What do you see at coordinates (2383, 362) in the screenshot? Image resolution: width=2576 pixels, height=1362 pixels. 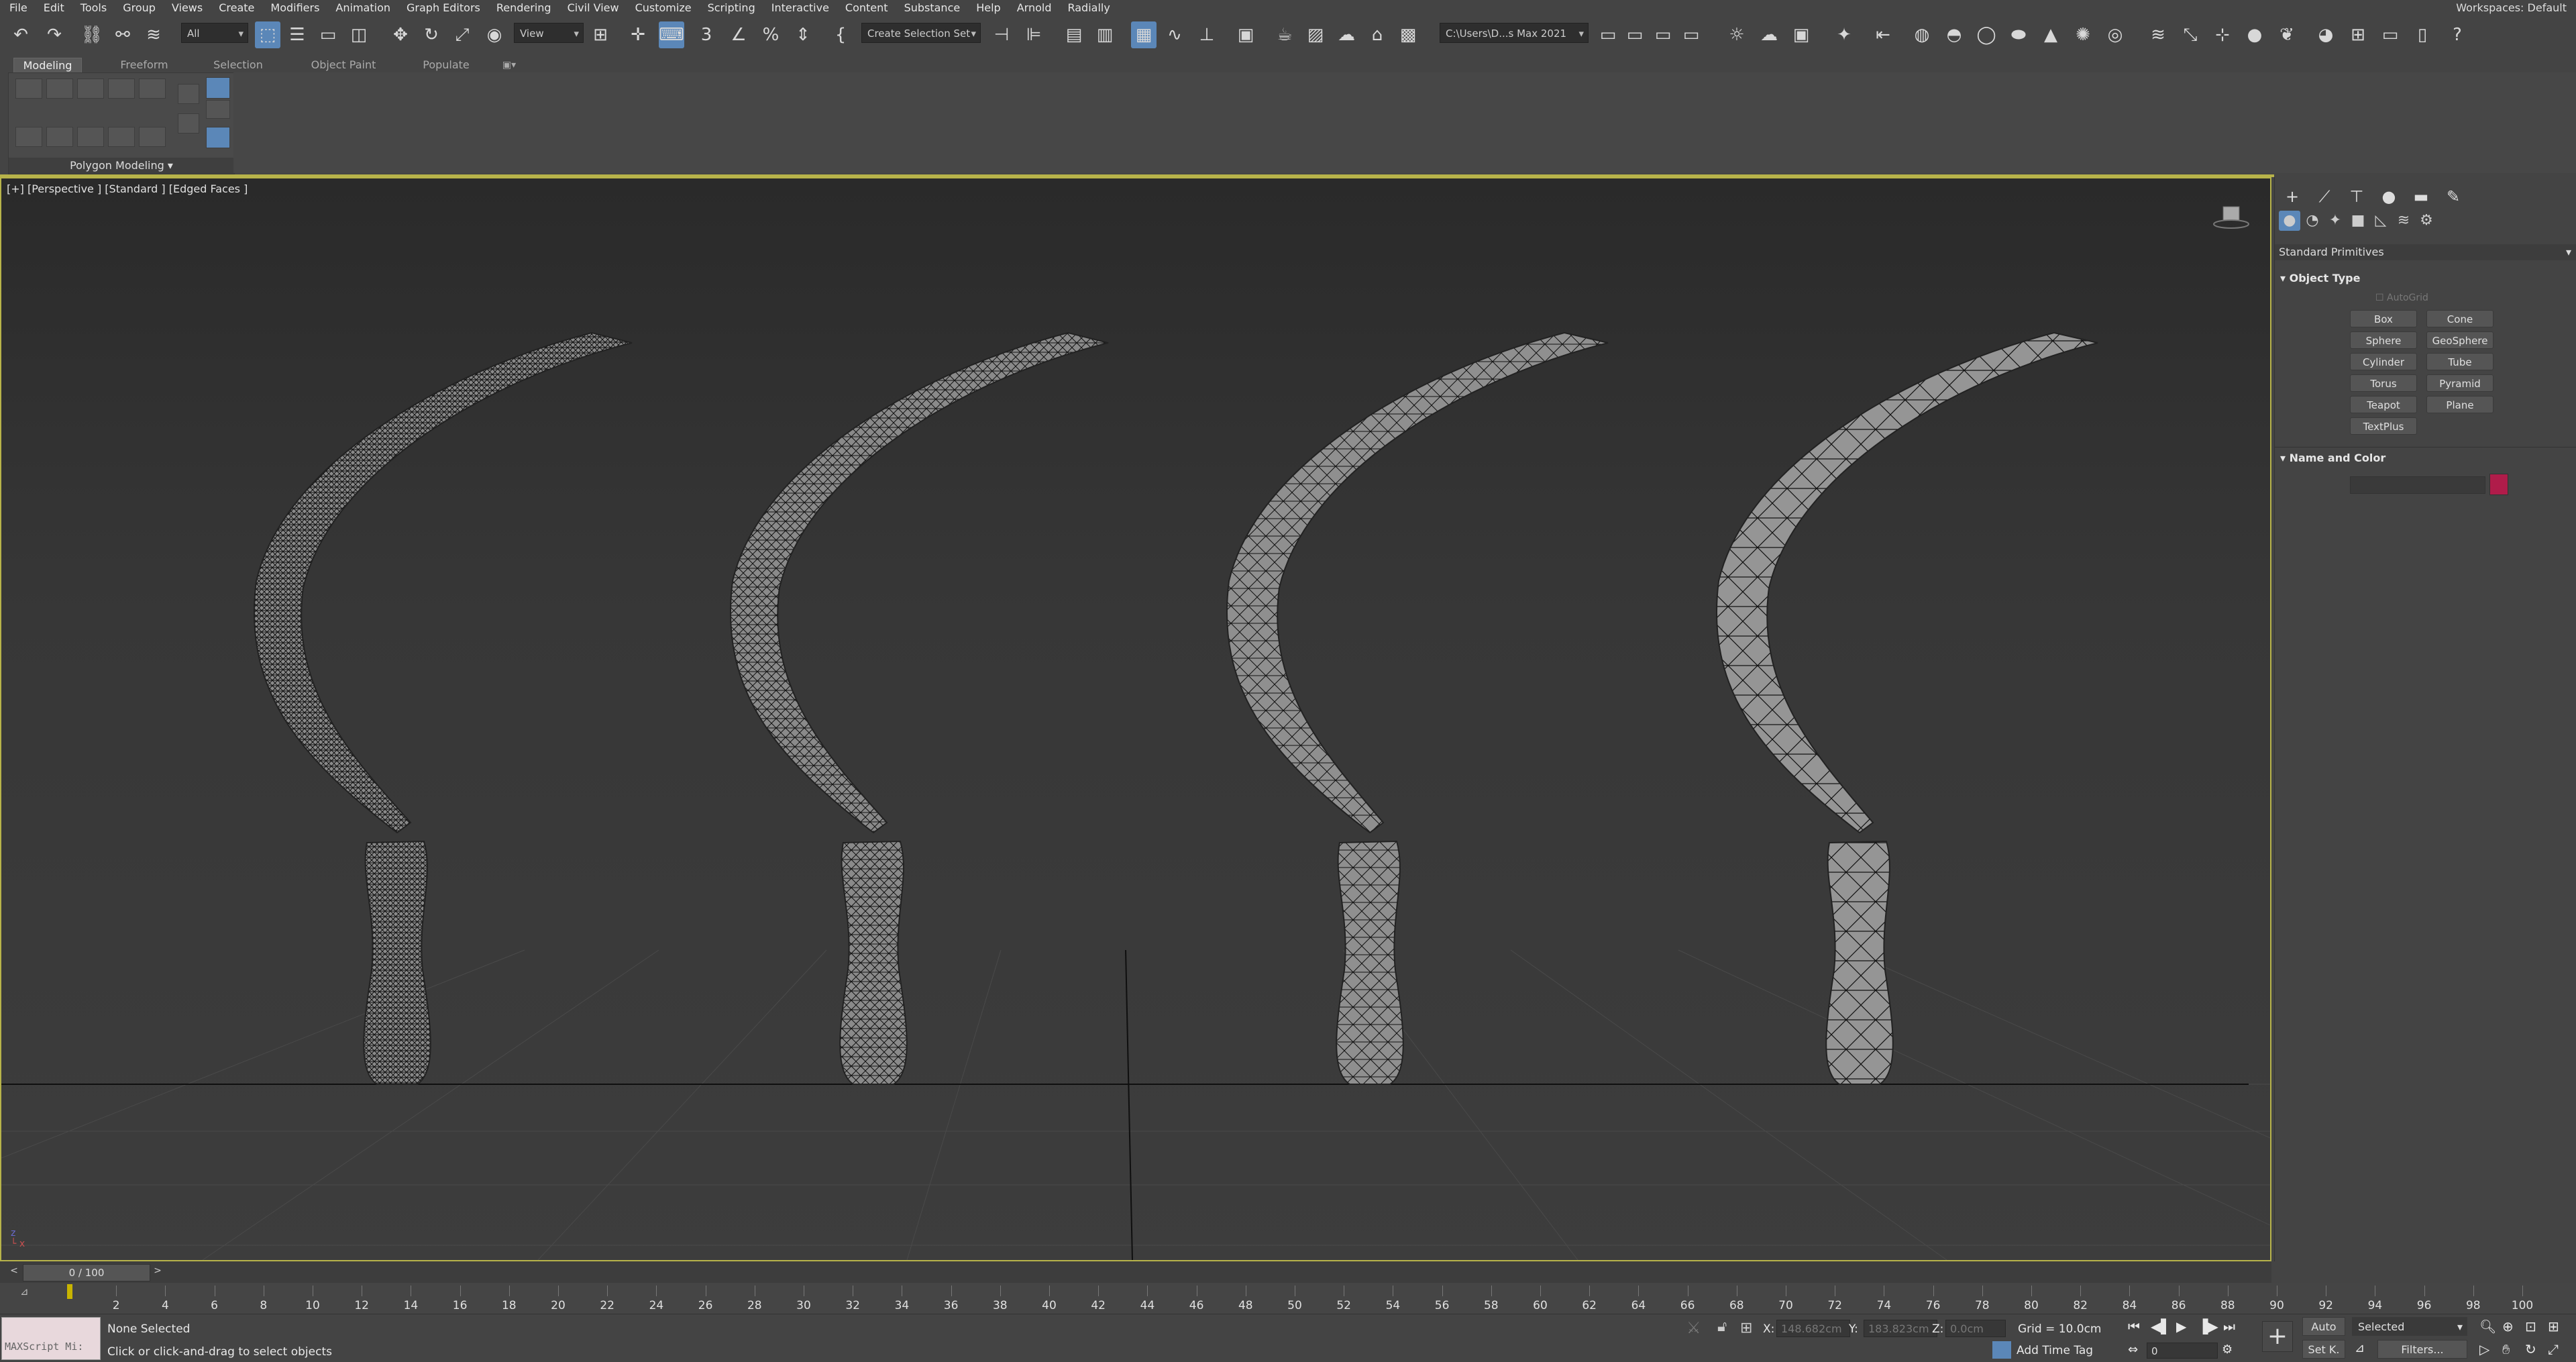 I see `cylinder-button: Cylinder` at bounding box center [2383, 362].